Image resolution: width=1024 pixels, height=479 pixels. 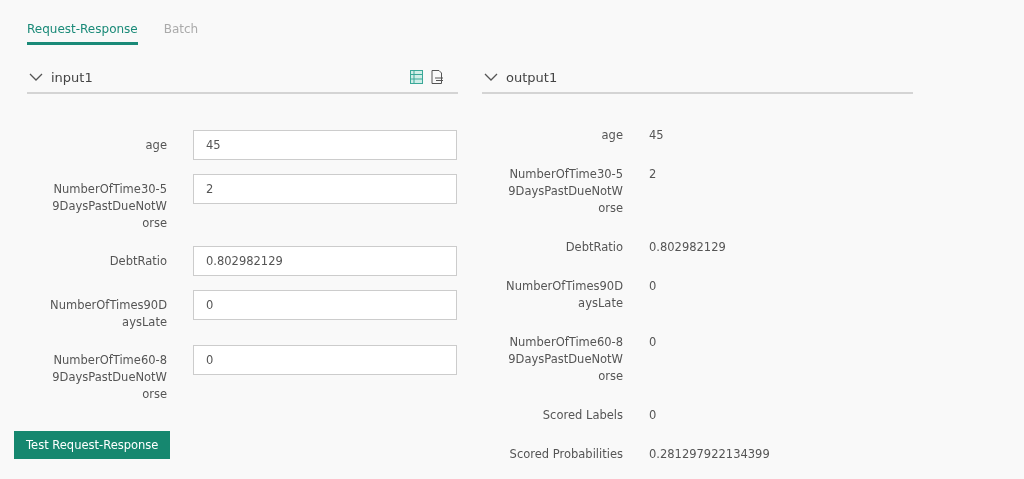 I want to click on document-icon, so click(x=437, y=77).